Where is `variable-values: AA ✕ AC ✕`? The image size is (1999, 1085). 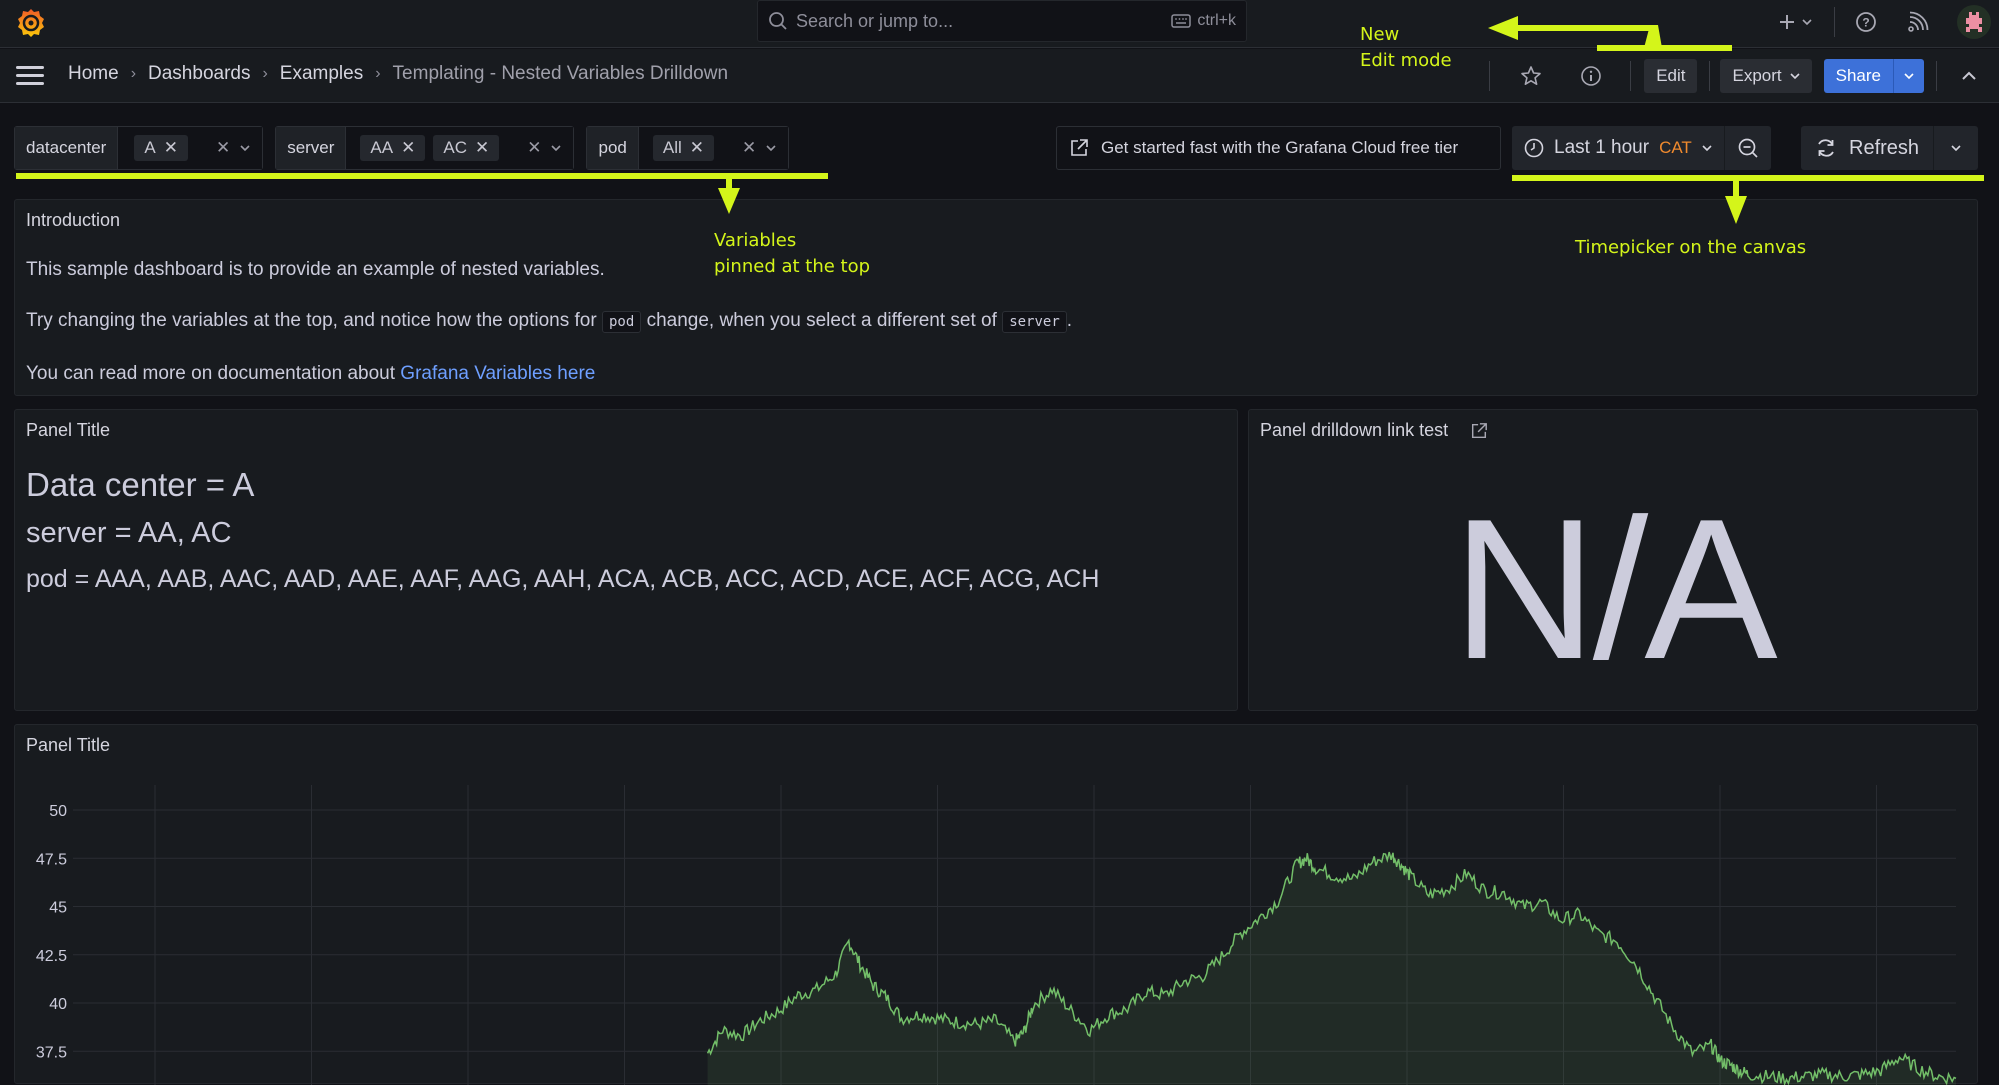
variable-values: AA ✕ AC ✕ is located at coordinates (428, 148).